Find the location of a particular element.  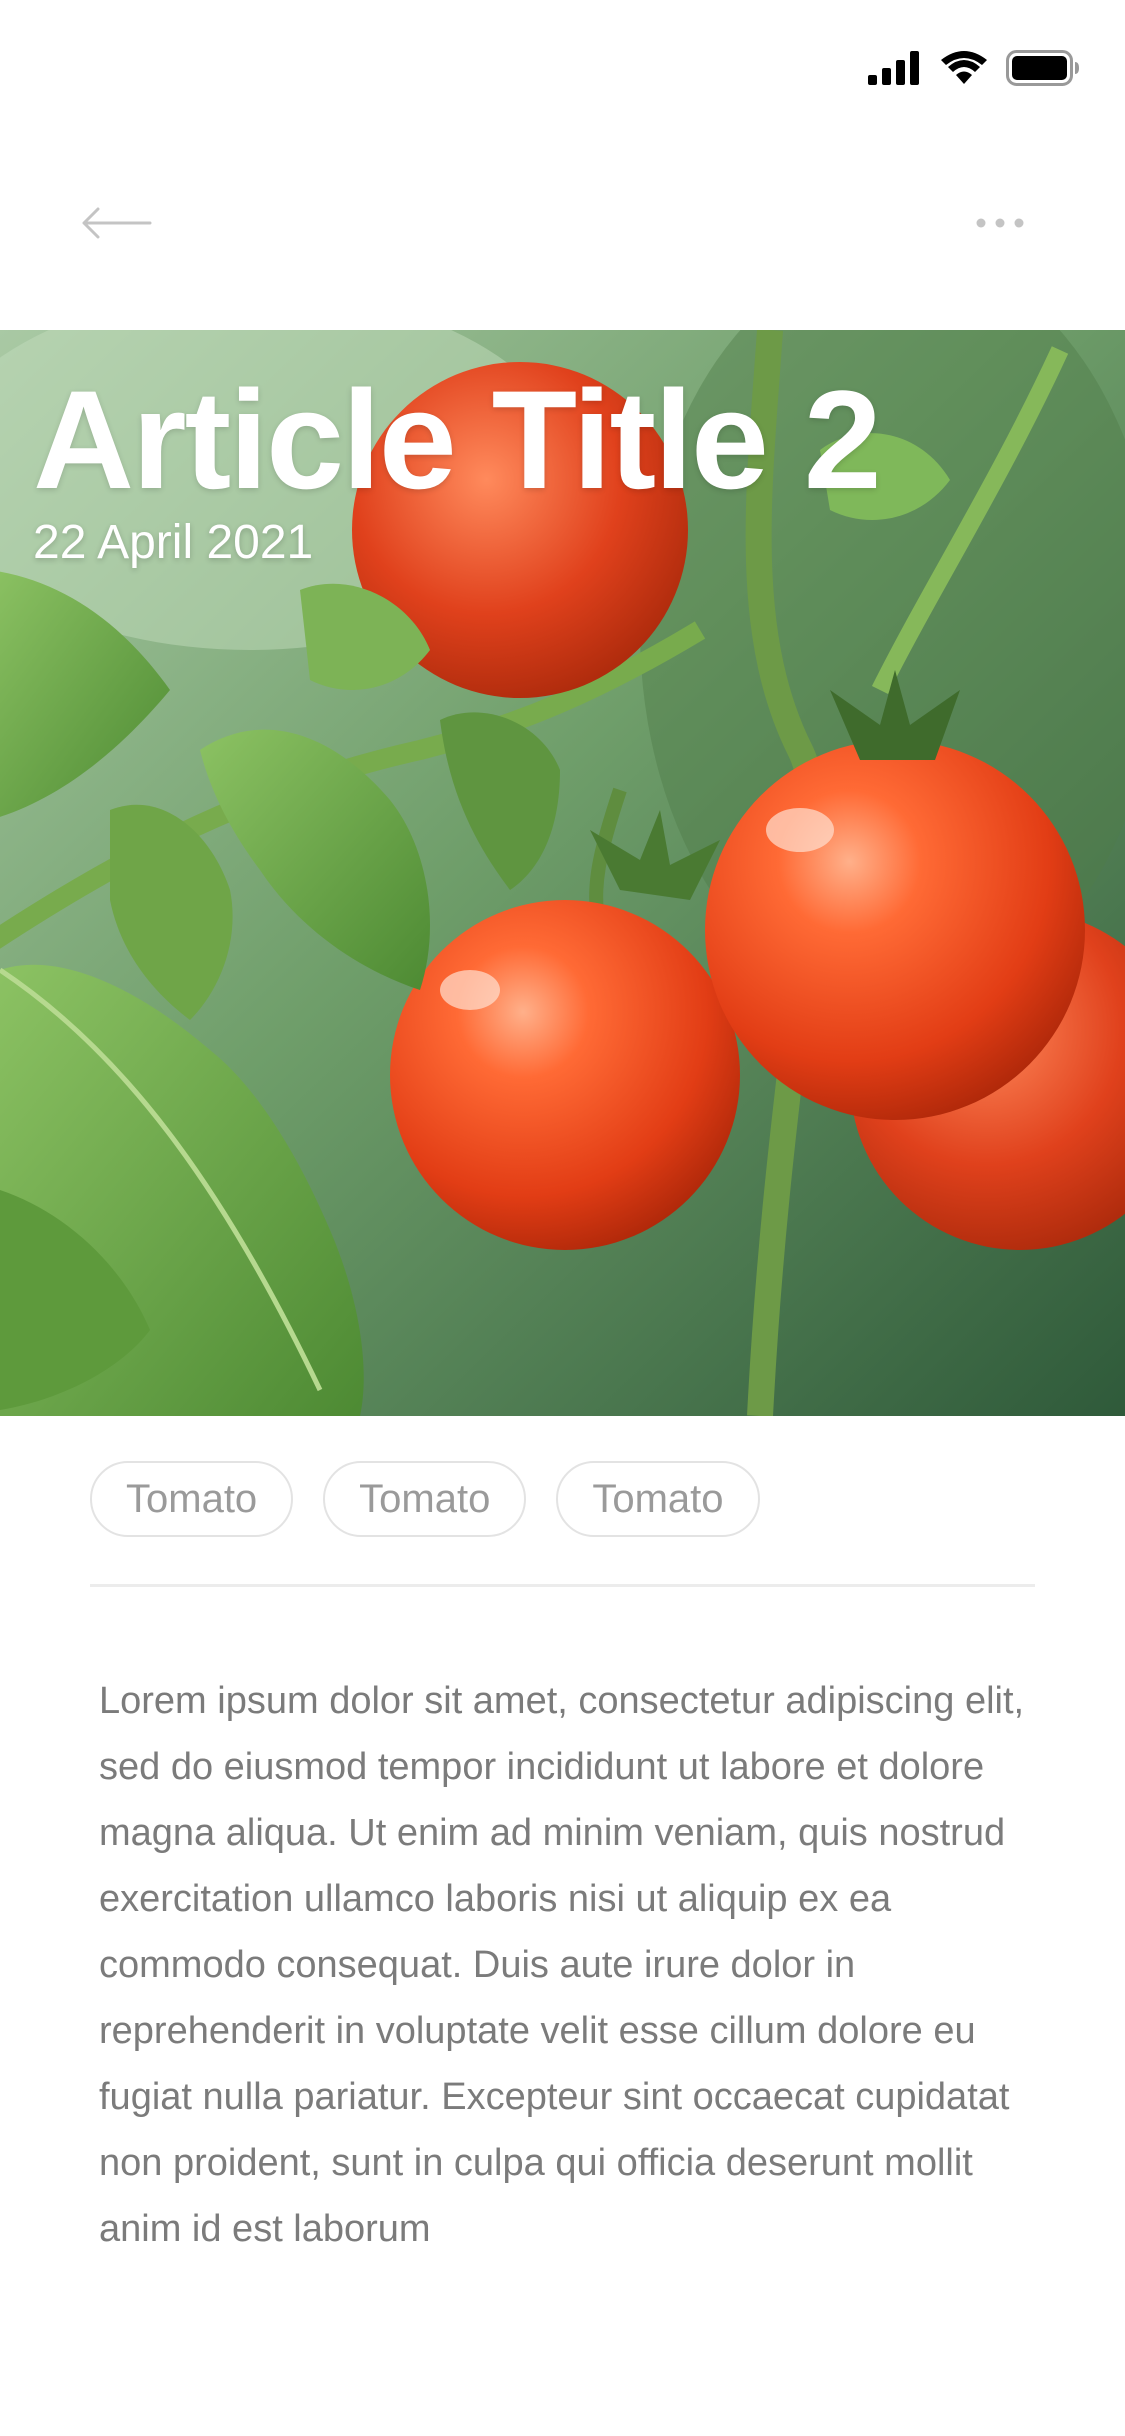

tag-list: Tomato Tomato Tomato is located at coordinates (425, 1499).